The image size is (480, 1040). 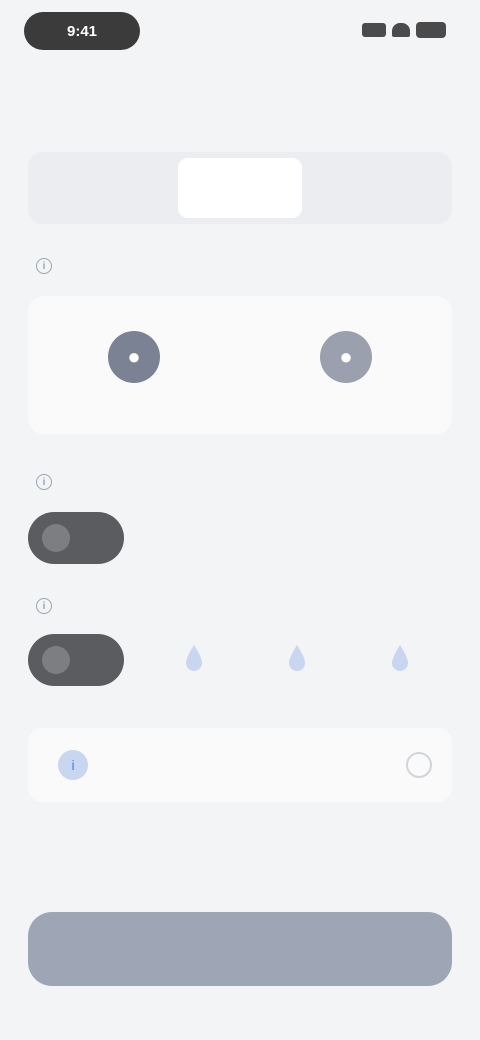 I want to click on battery-icon, so click(x=431, y=30).